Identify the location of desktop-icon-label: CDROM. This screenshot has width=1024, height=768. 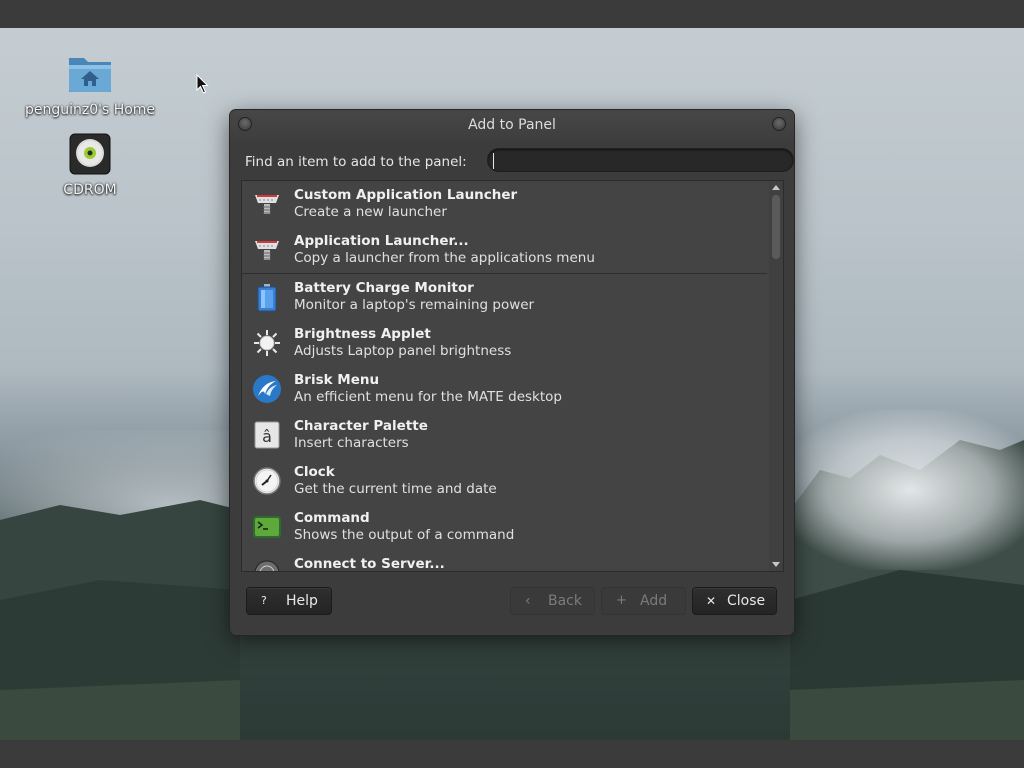
(90, 190).